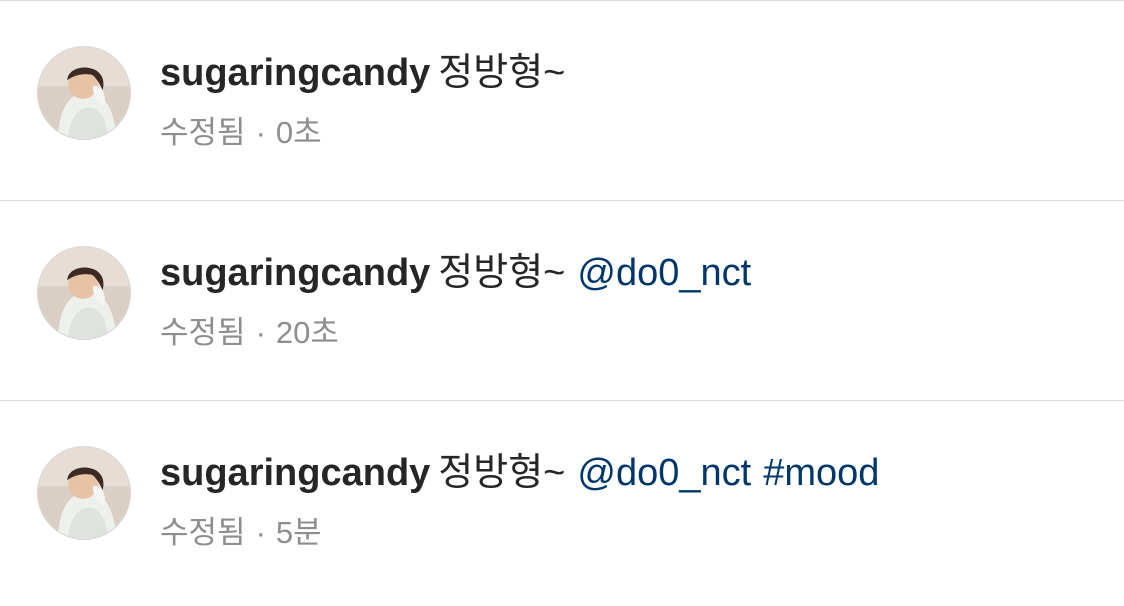 This screenshot has height=606, width=1124. What do you see at coordinates (307, 332) in the screenshot?
I see `comment-time: 20초` at bounding box center [307, 332].